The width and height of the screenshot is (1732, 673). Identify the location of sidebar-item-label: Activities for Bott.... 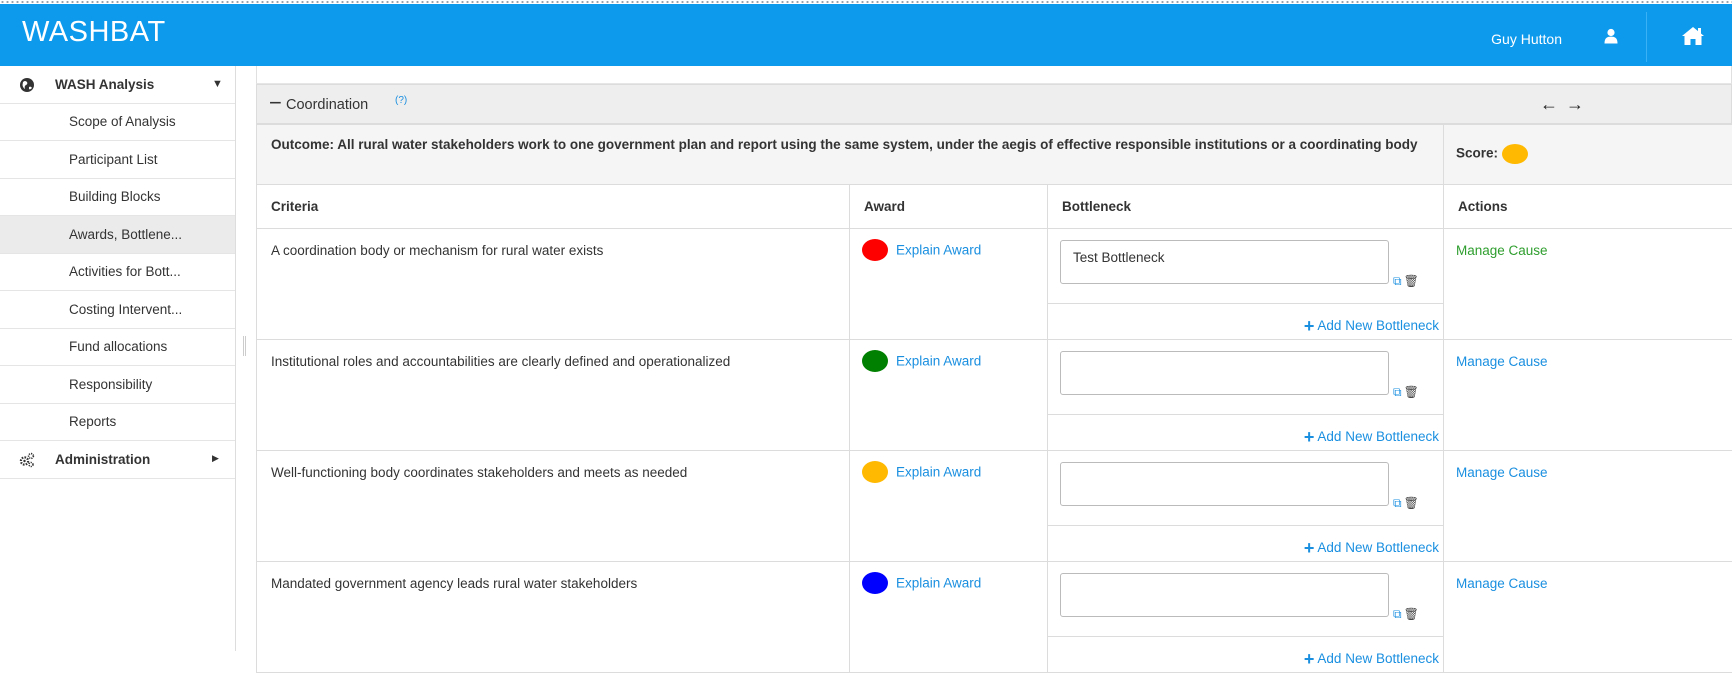
(125, 271).